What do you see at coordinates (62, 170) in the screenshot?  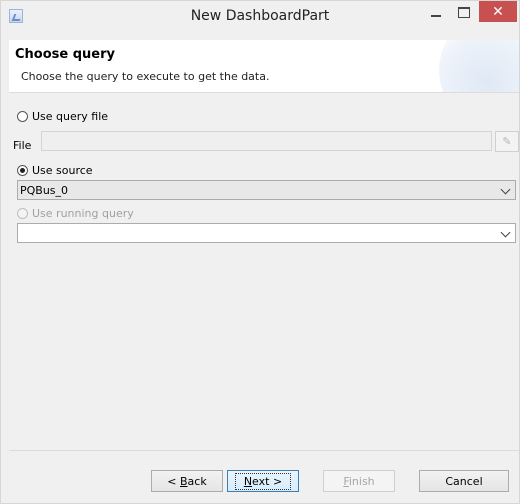 I see `use-source-label: Use source` at bounding box center [62, 170].